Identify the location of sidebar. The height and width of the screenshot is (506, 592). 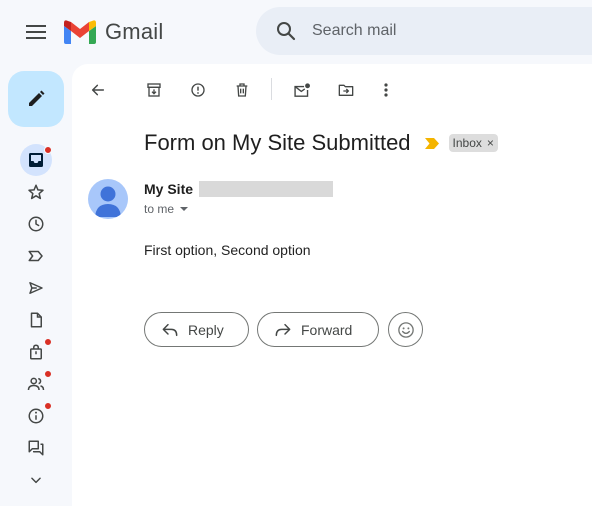
(36, 285).